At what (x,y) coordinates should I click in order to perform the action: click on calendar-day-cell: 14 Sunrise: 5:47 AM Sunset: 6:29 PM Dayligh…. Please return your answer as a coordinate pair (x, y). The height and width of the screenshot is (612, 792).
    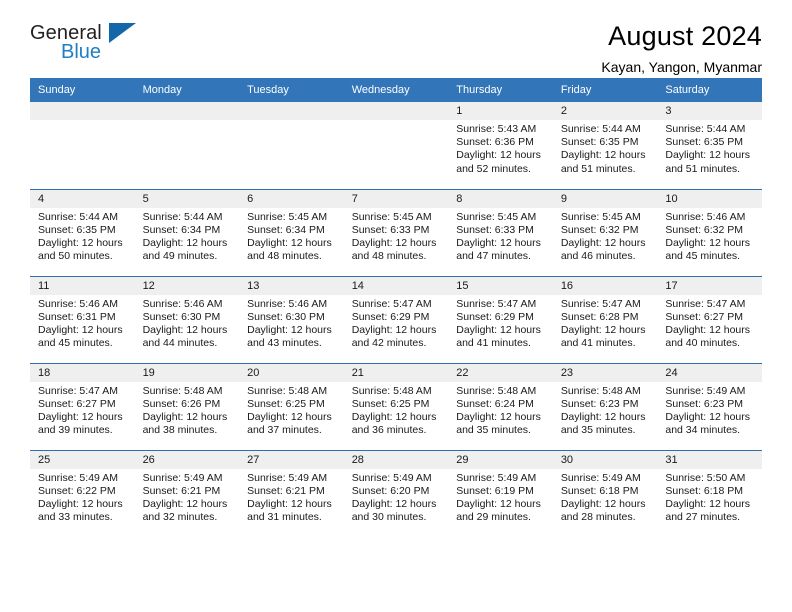
    Looking at the image, I should click on (396, 319).